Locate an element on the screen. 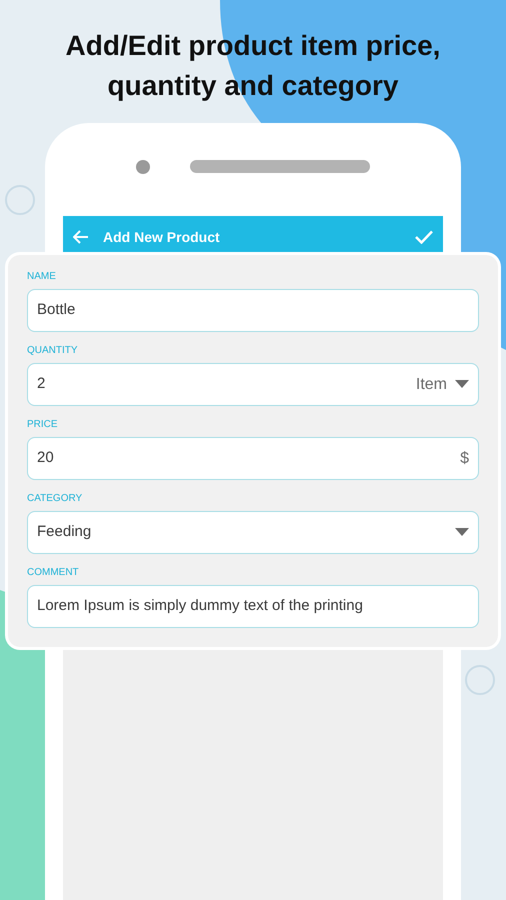  field-label: QUANTITY is located at coordinates (53, 351).